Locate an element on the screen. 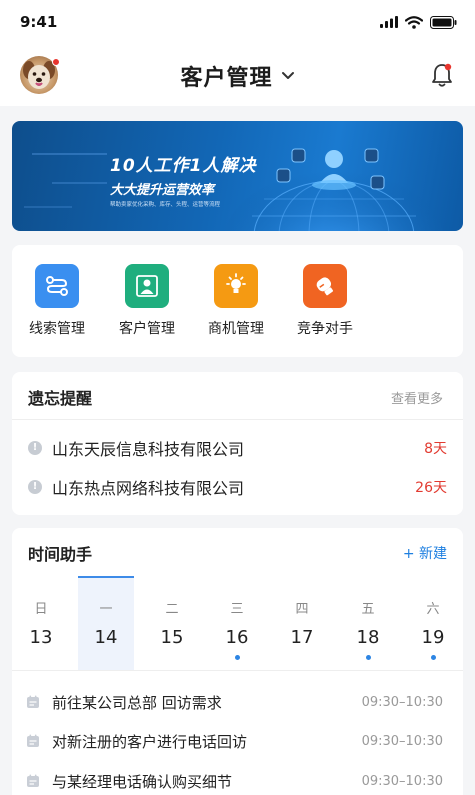 The width and height of the screenshot is (475, 795). schedule-title: 前往某公司总部 回访需求 is located at coordinates (137, 702).